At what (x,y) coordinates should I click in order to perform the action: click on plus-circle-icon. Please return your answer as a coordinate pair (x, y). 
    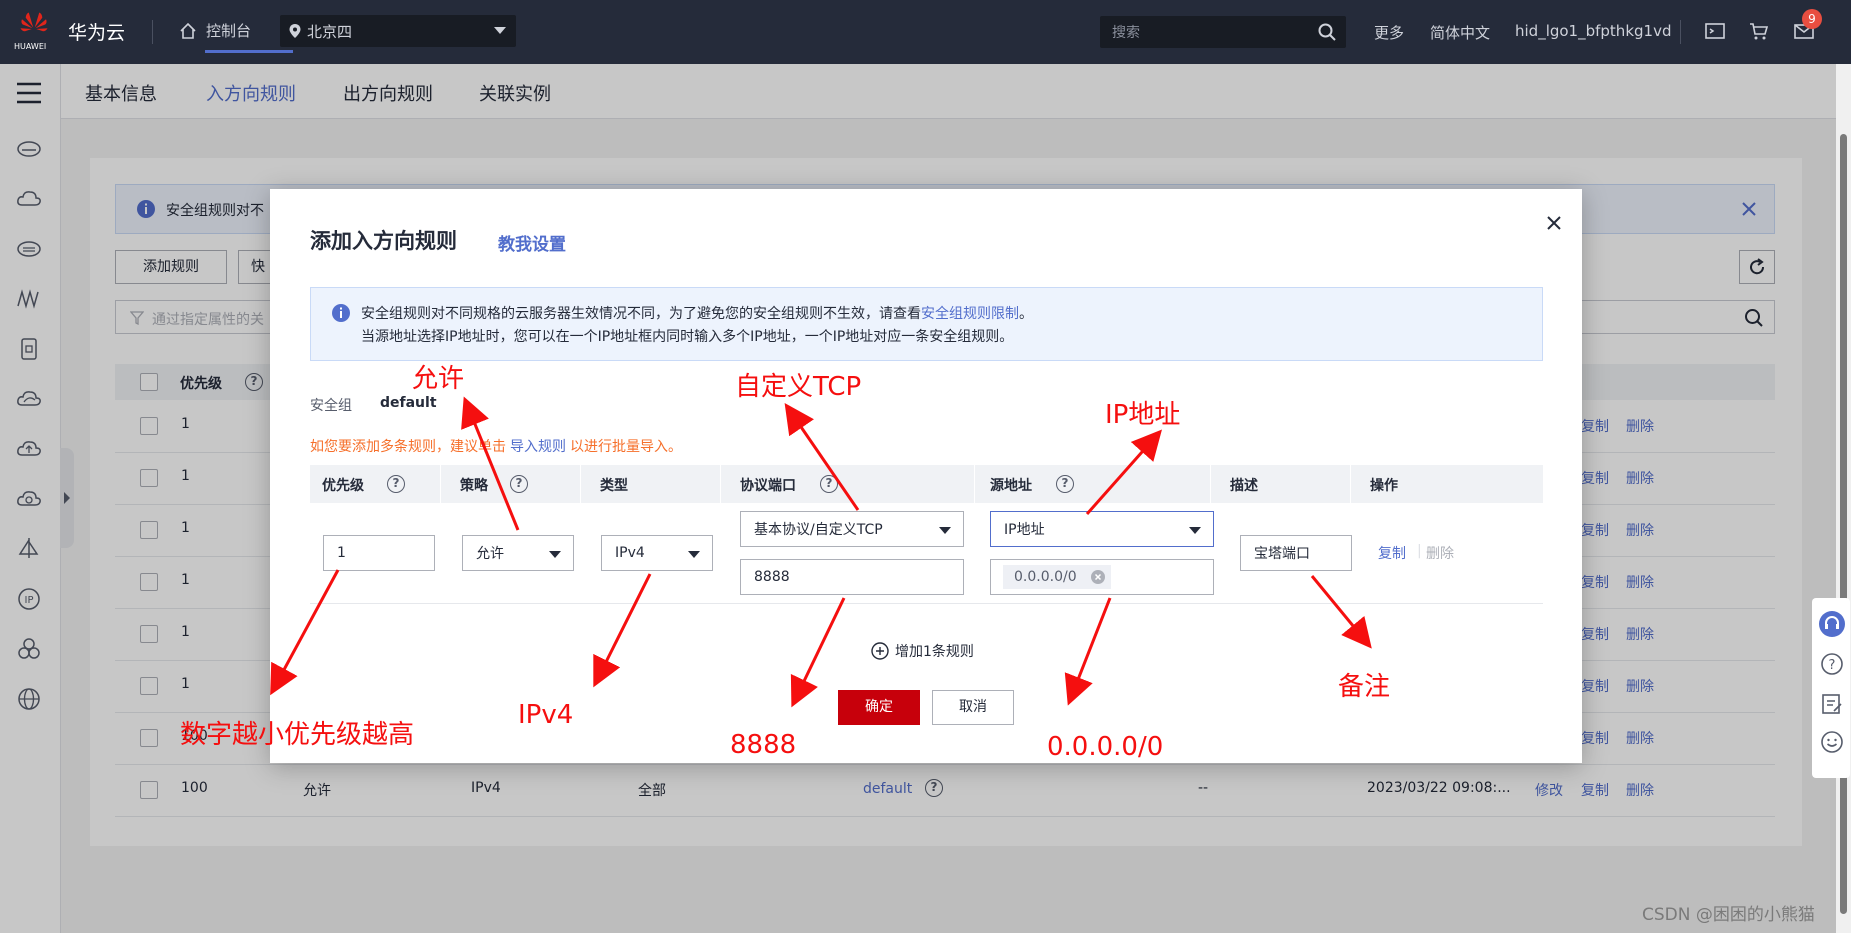
    Looking at the image, I should click on (880, 651).